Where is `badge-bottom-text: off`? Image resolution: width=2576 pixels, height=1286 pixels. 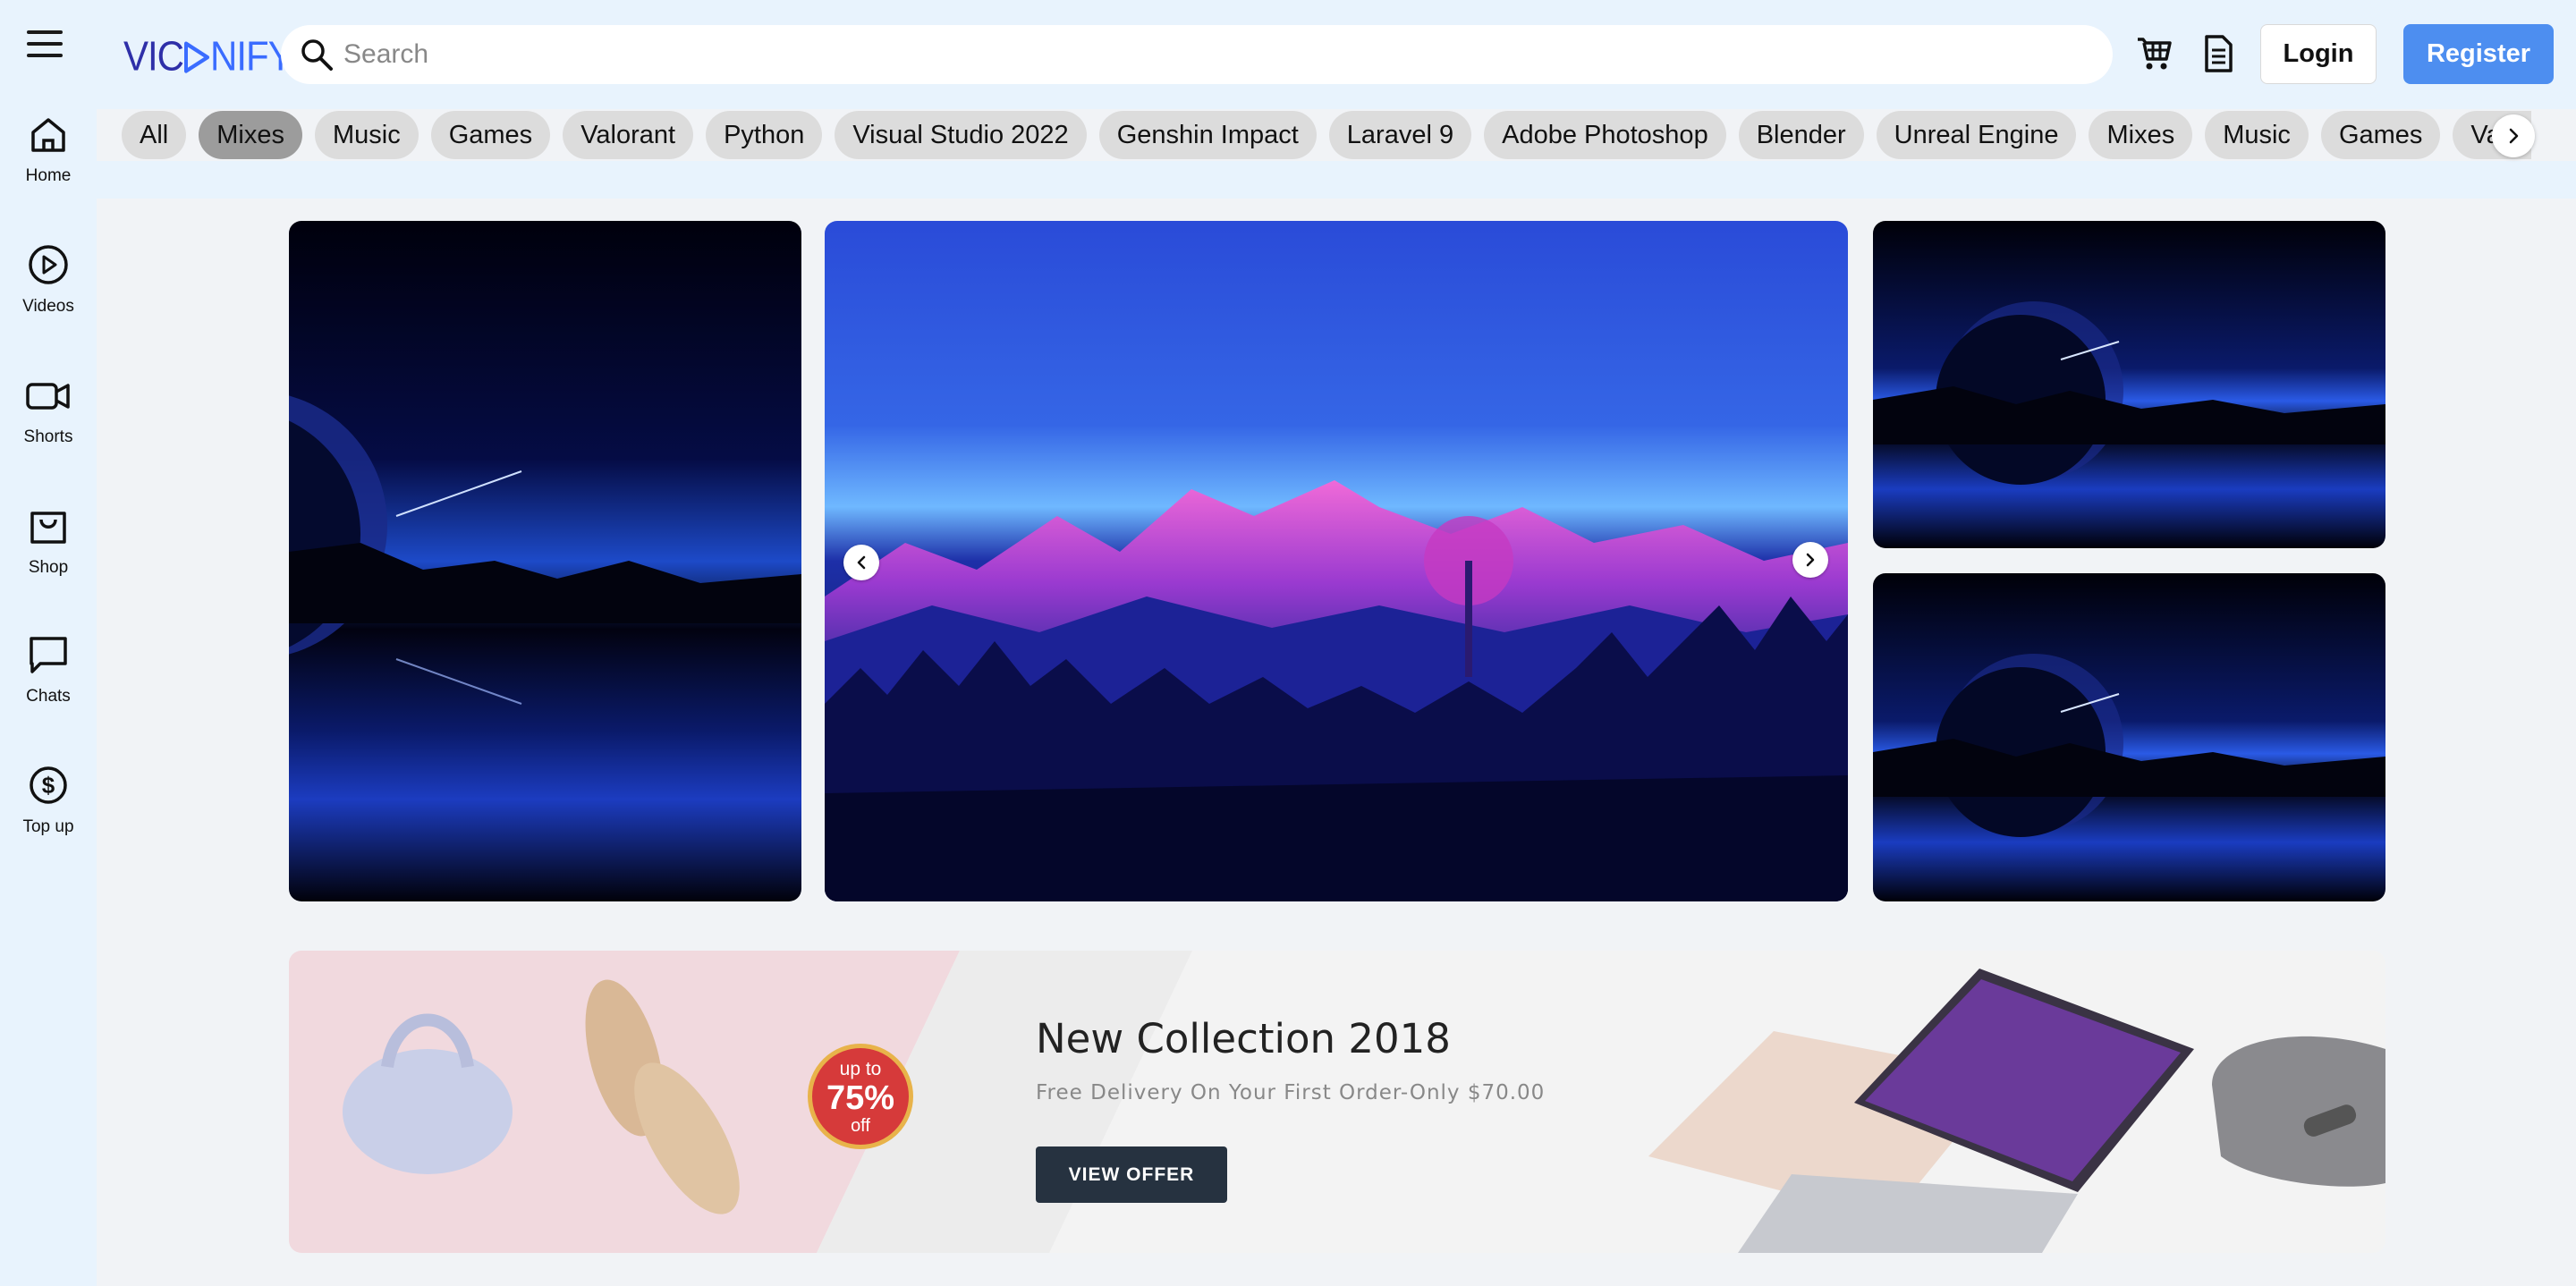
badge-bottom-text: off is located at coordinates (860, 1126).